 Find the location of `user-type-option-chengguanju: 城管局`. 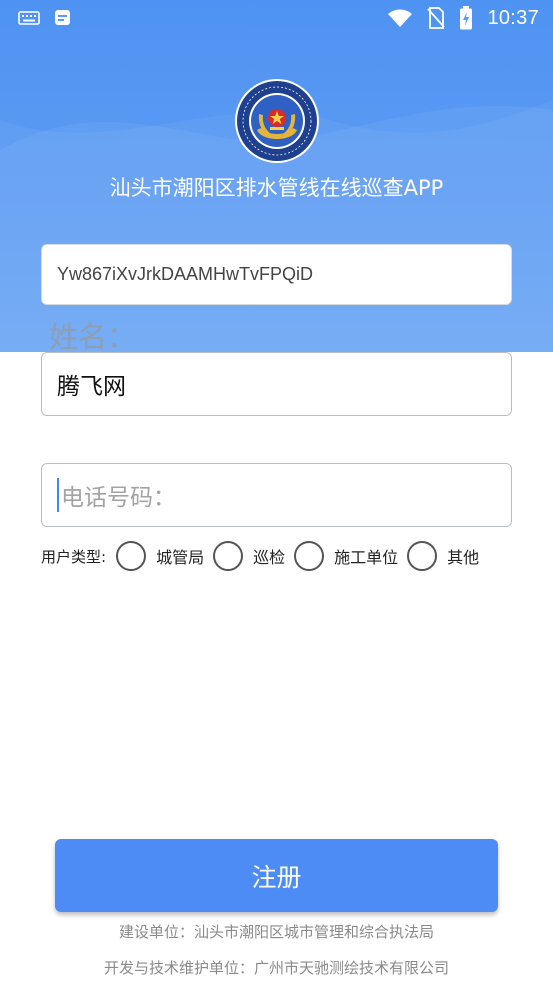

user-type-option-chengguanju: 城管局 is located at coordinates (160, 556).